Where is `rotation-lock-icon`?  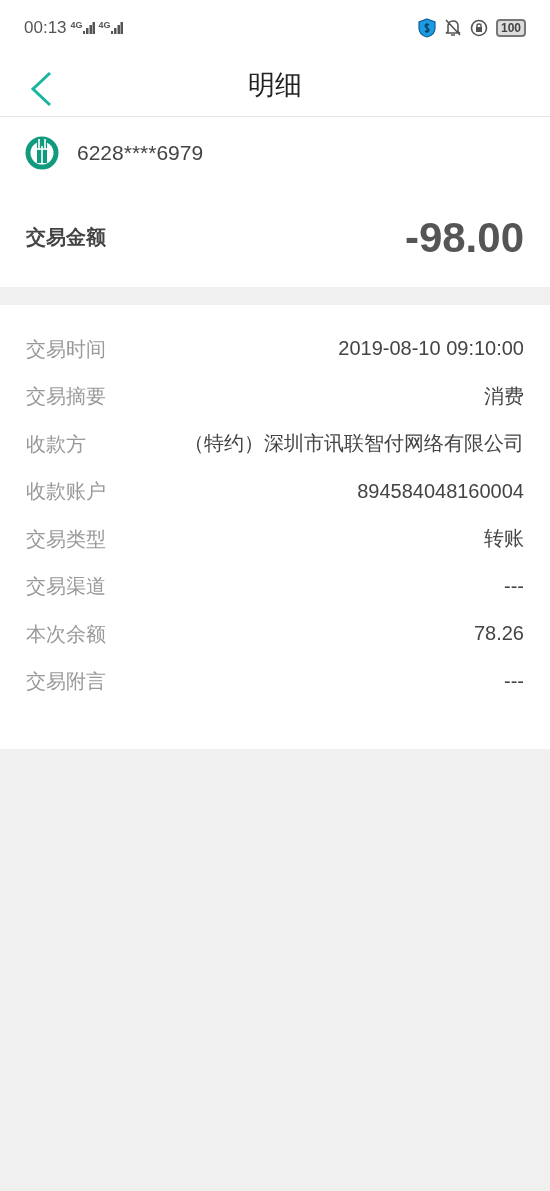
rotation-lock-icon is located at coordinates (478, 27).